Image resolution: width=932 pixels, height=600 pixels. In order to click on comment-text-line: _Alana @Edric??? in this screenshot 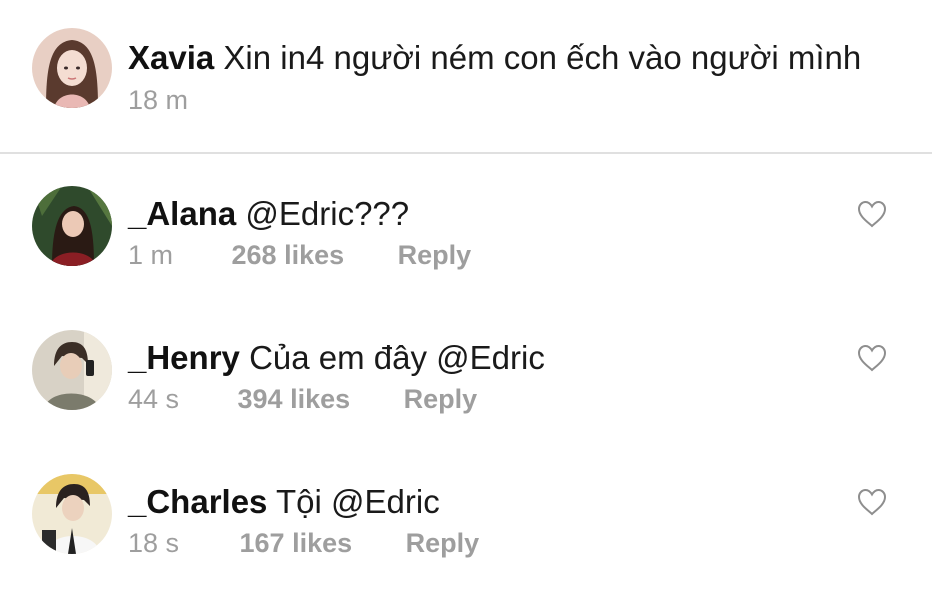, I will do `click(268, 214)`.